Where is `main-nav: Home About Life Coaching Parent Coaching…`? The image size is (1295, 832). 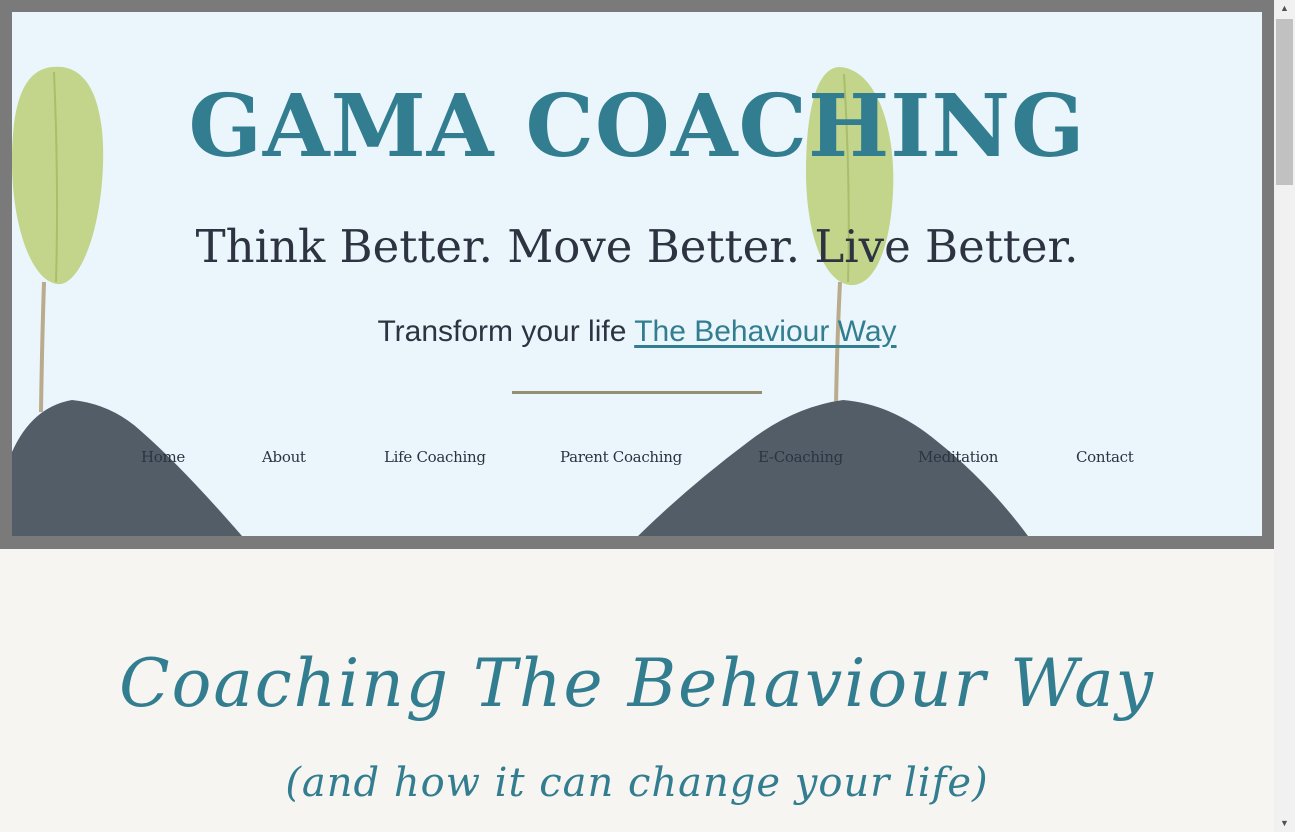 main-nav: Home About Life Coaching Parent Coaching… is located at coordinates (637, 460).